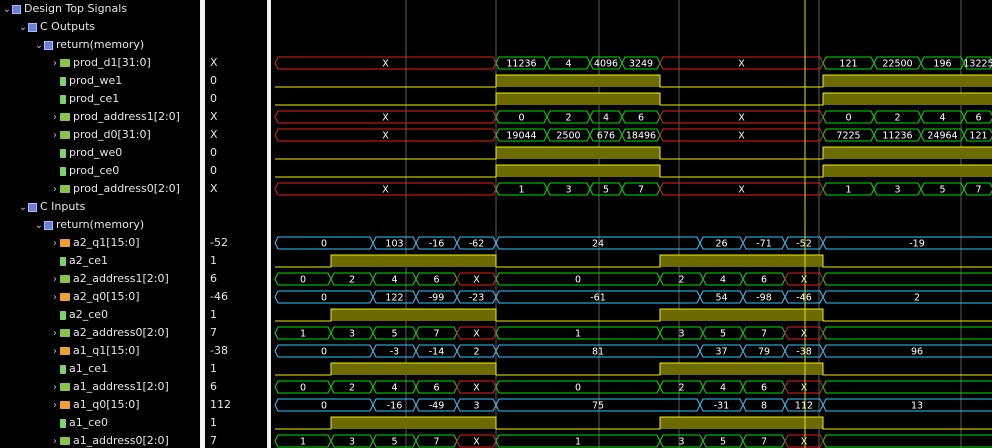  I want to click on signal-row: › prod_d0[31:0], so click(100, 135).